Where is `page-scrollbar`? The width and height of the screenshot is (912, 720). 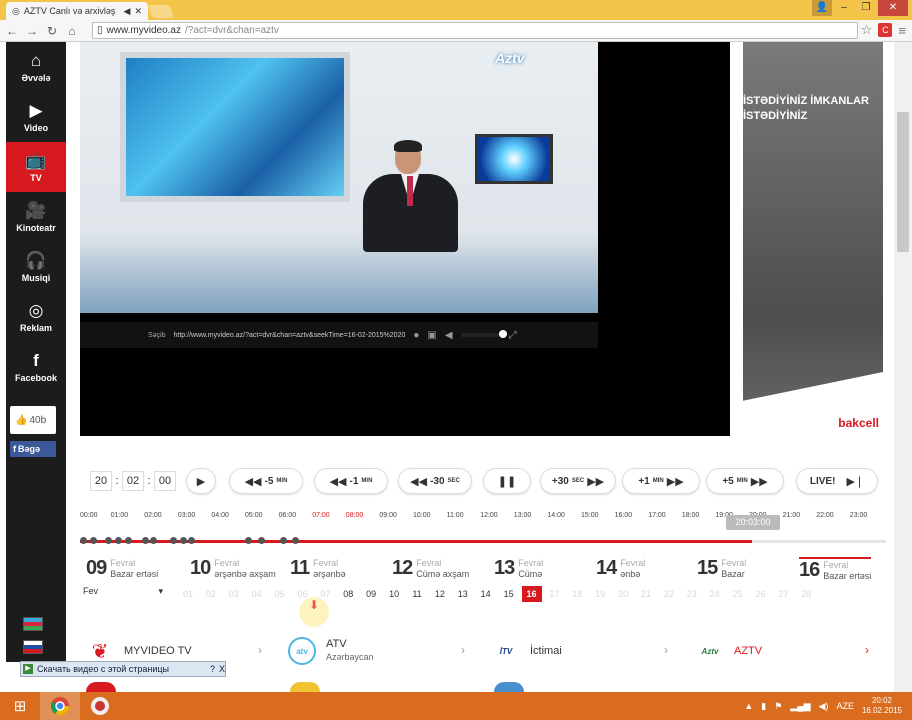 page-scrollbar is located at coordinates (903, 367).